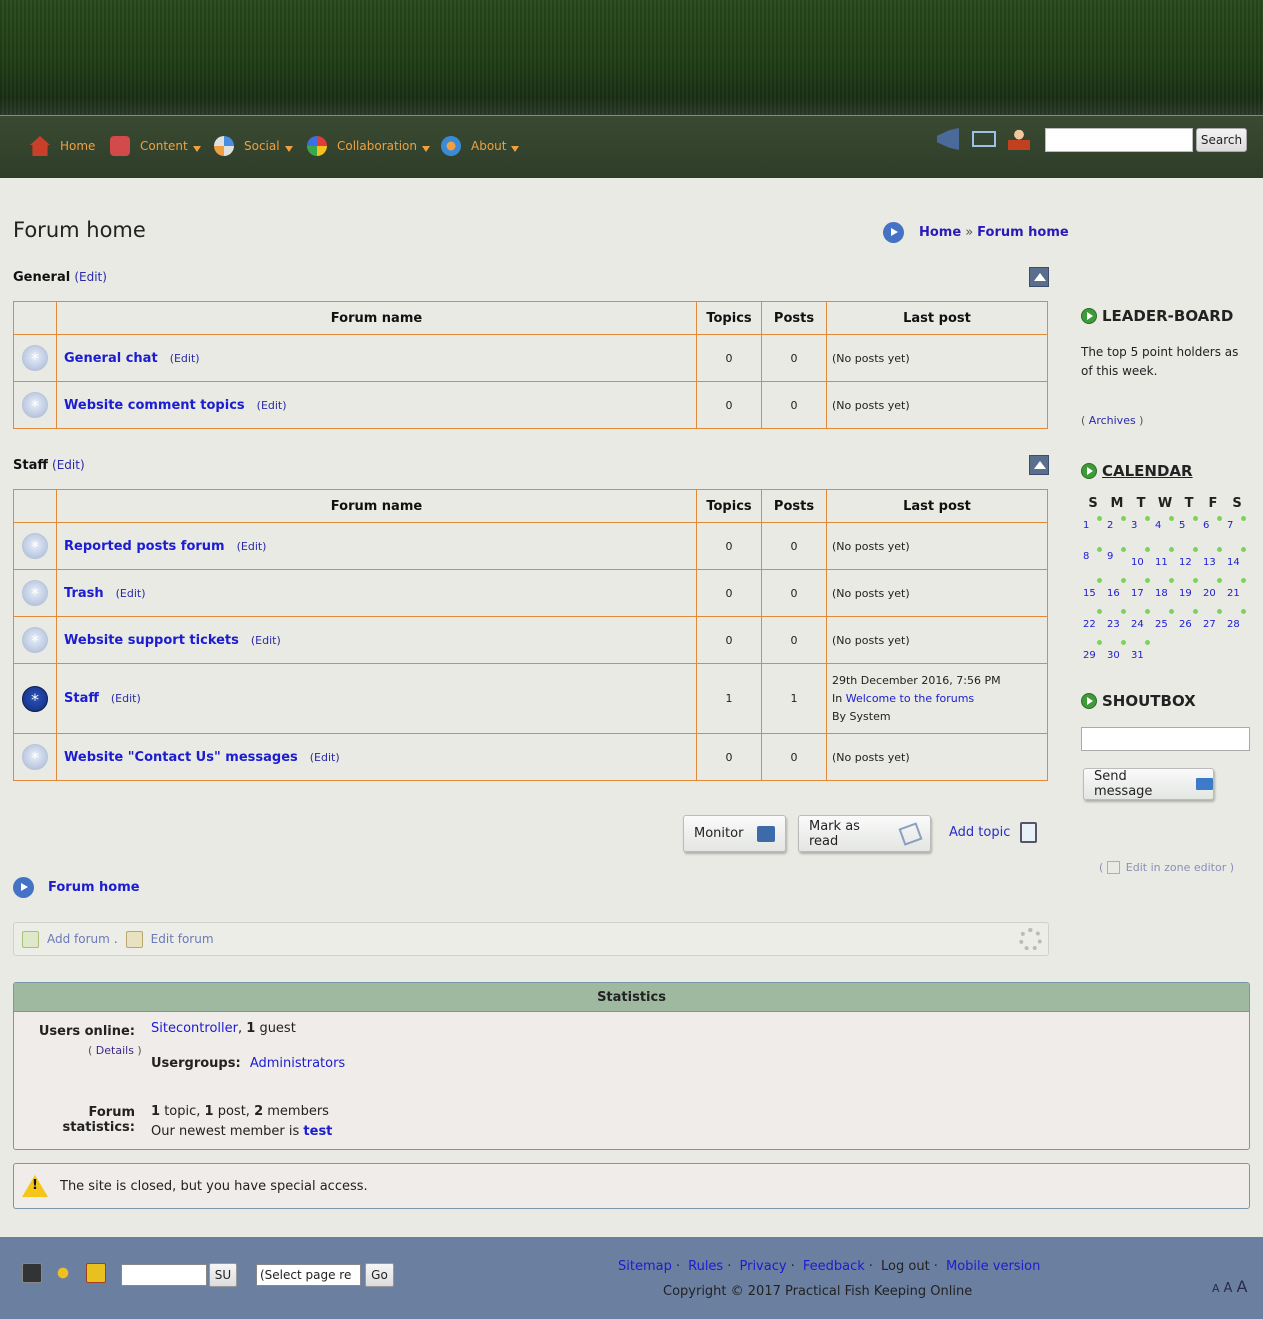 The width and height of the screenshot is (1263, 1319). Describe the element at coordinates (940, 232) in the screenshot. I see `breadcrumb-home-link: Home` at that location.